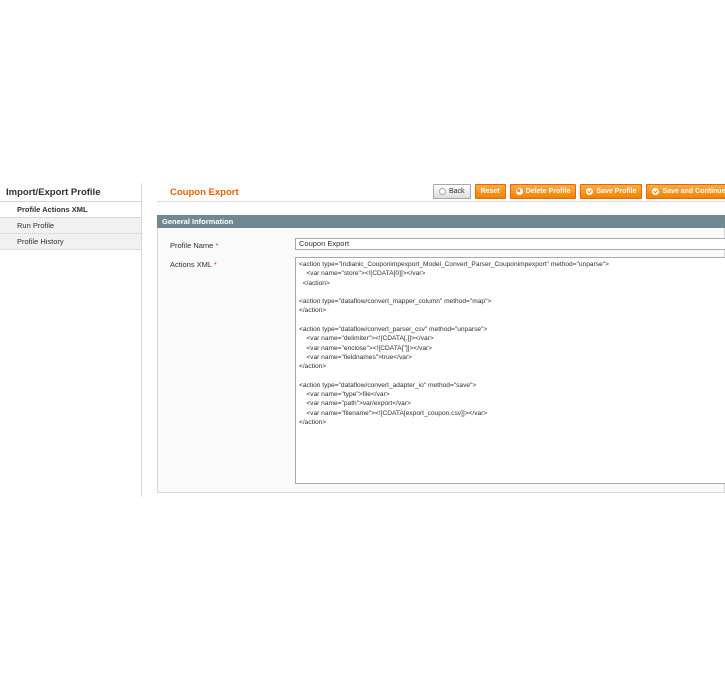  I want to click on delete-button-label: Delete Profile, so click(548, 191).